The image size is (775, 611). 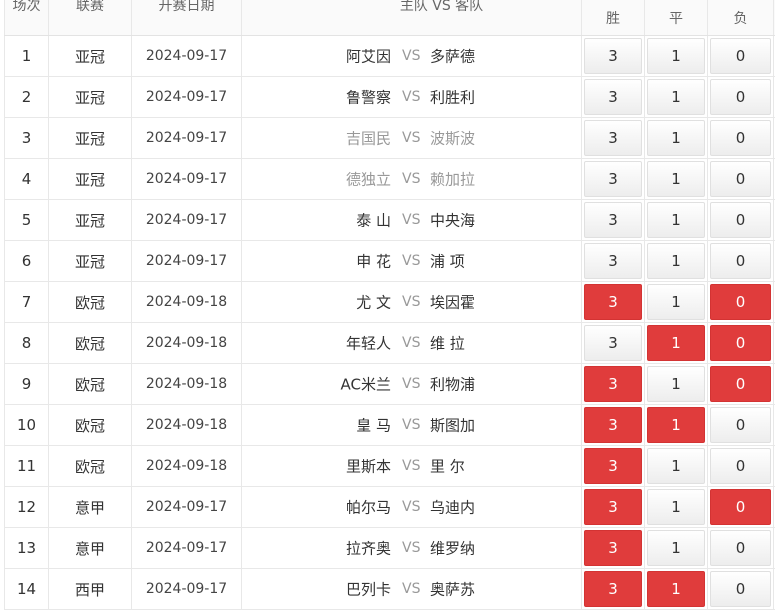 What do you see at coordinates (453, 425) in the screenshot?
I see `away-team: 斯图加` at bounding box center [453, 425].